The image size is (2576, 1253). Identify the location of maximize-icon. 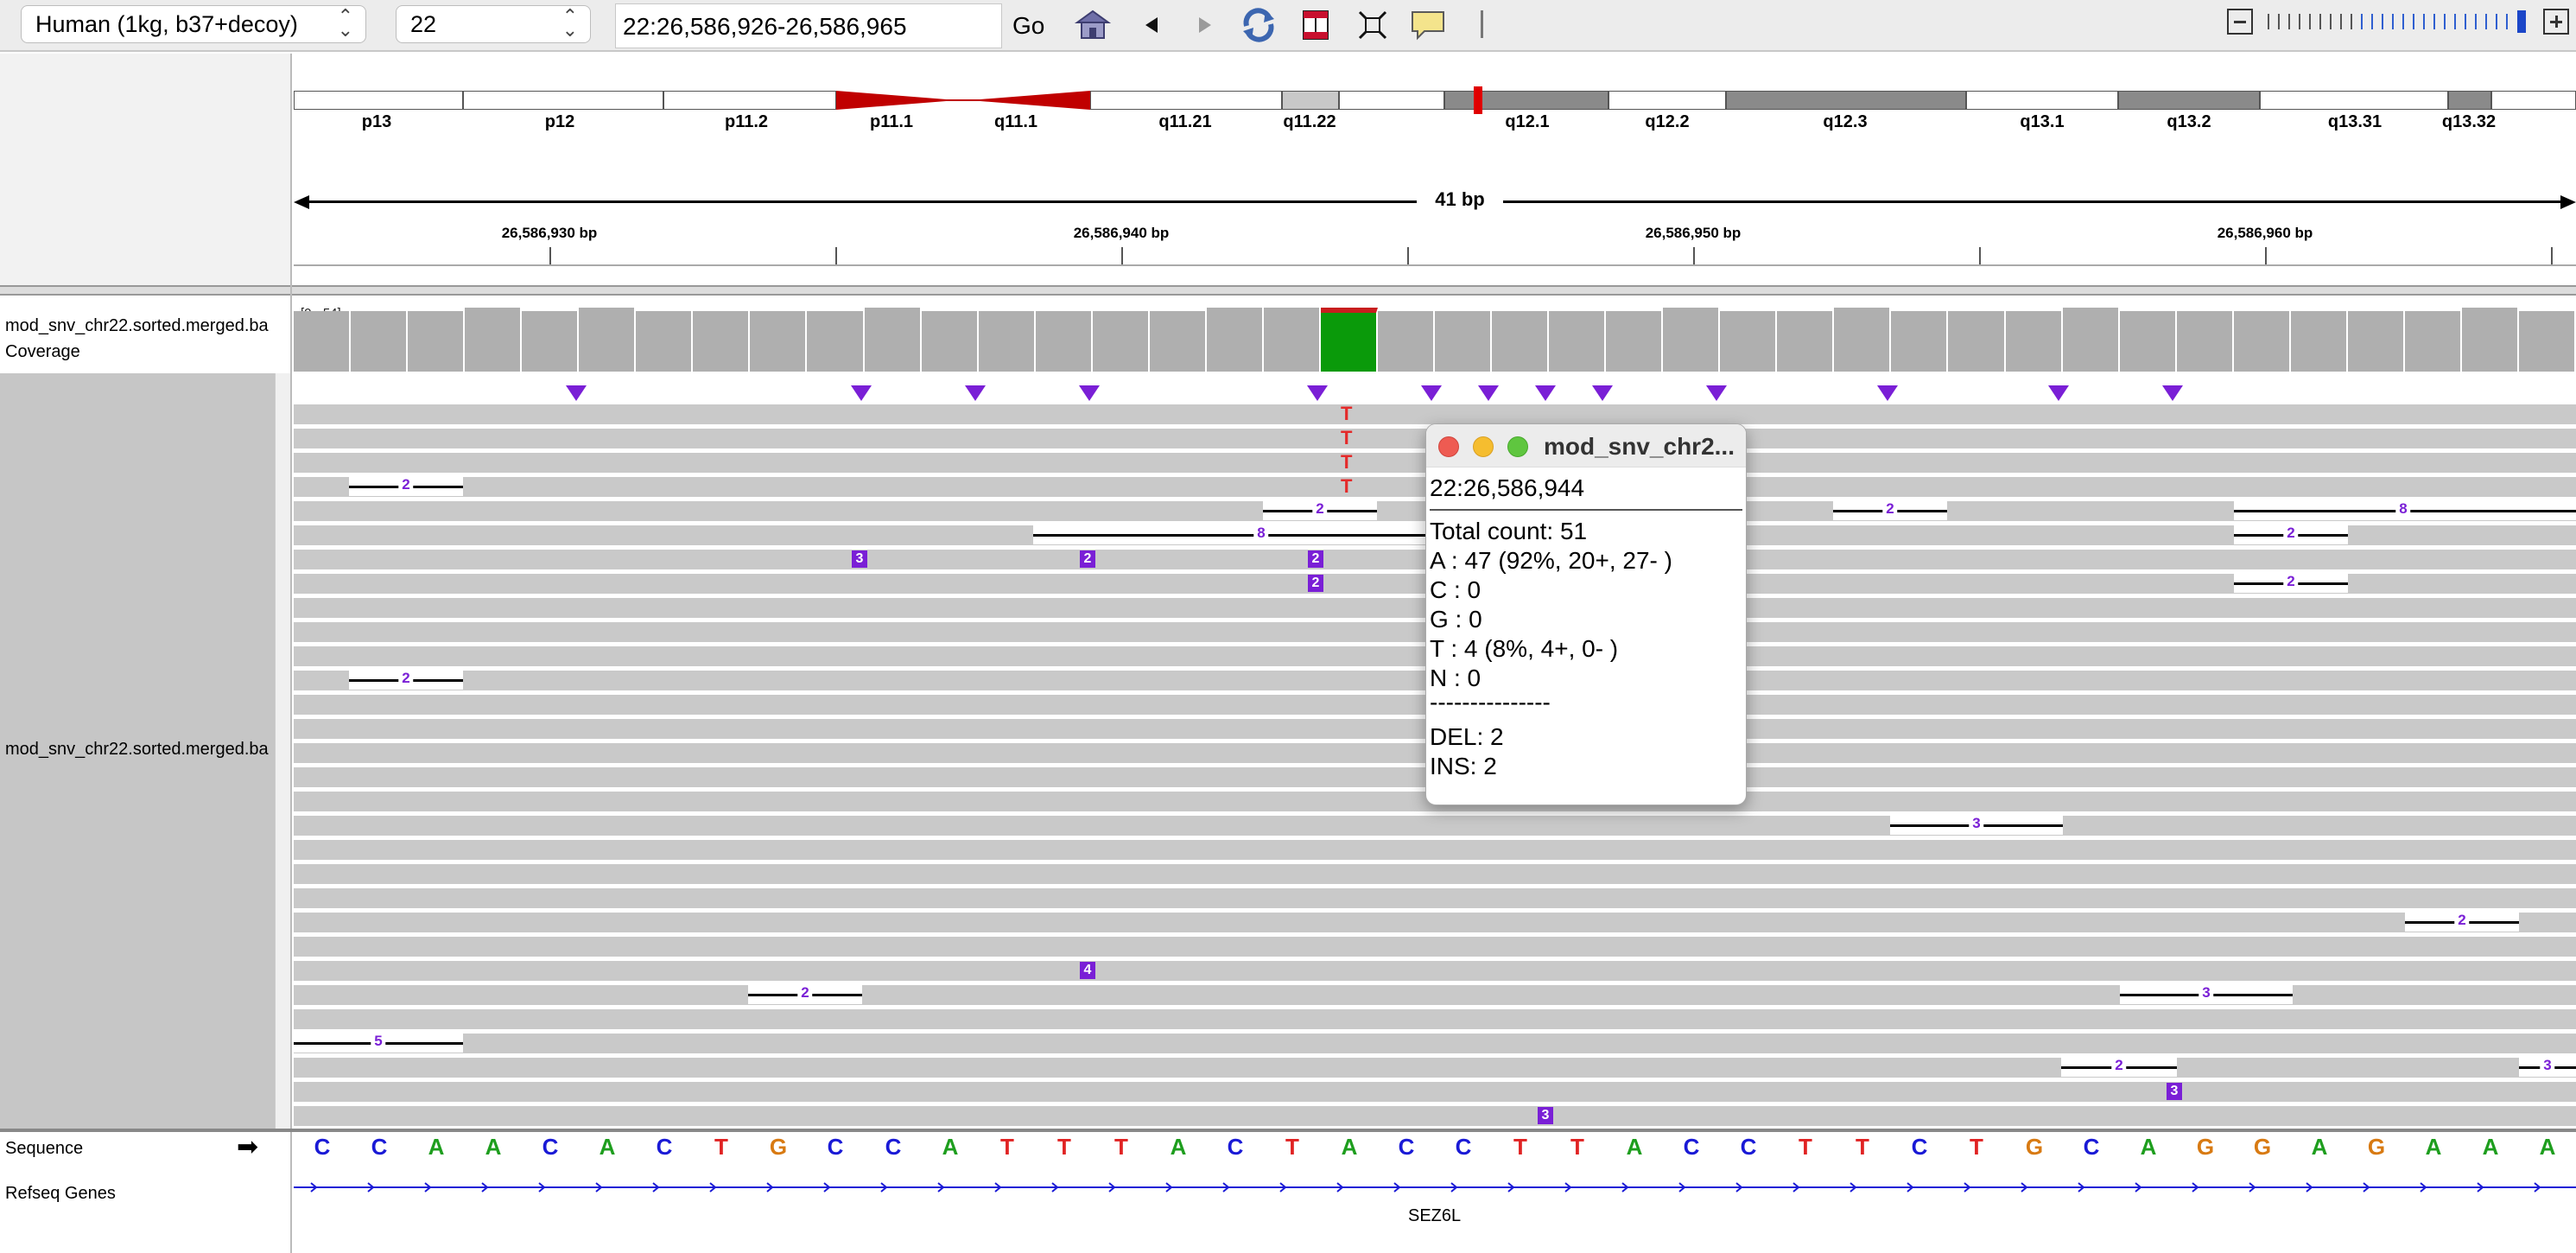
(1517, 446).